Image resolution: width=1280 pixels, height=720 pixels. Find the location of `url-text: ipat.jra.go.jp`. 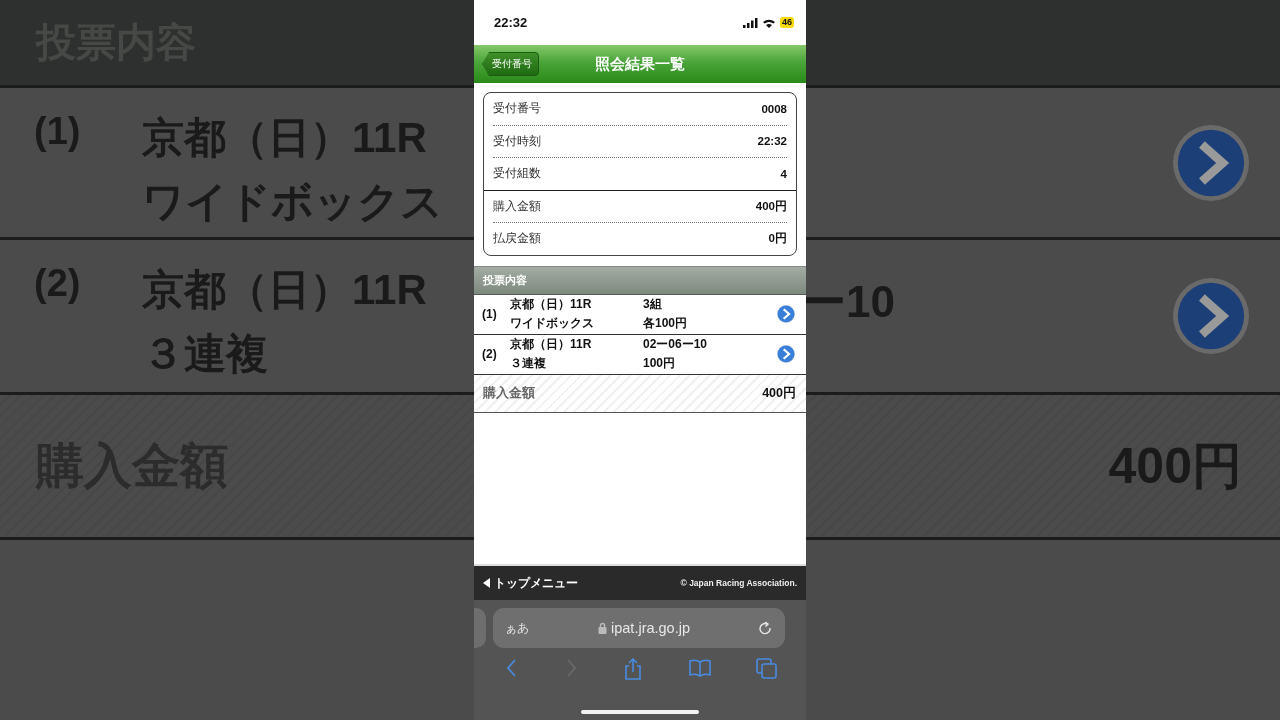

url-text: ipat.jra.go.jp is located at coordinates (650, 628).